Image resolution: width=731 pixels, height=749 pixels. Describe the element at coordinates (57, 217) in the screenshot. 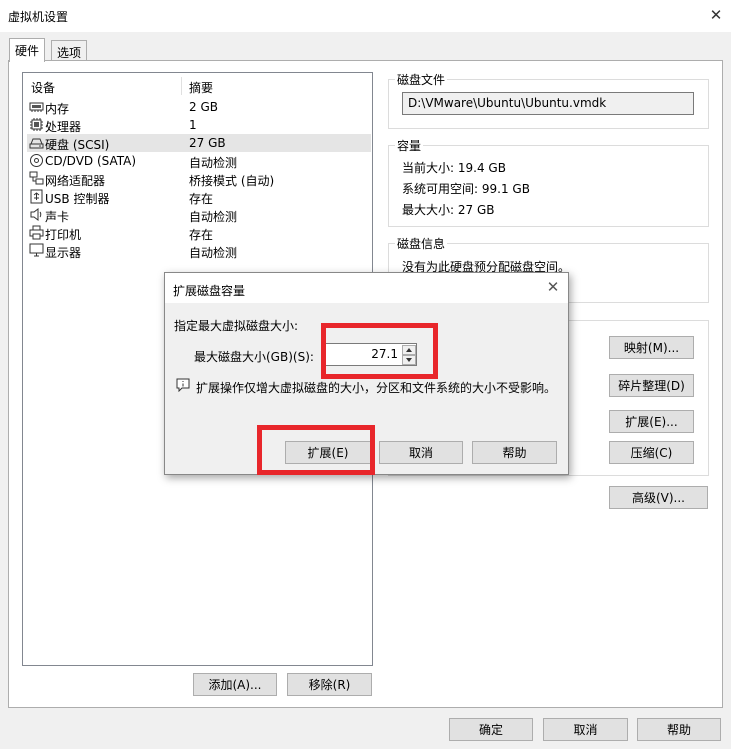

I see `device-name: 声卡` at that location.